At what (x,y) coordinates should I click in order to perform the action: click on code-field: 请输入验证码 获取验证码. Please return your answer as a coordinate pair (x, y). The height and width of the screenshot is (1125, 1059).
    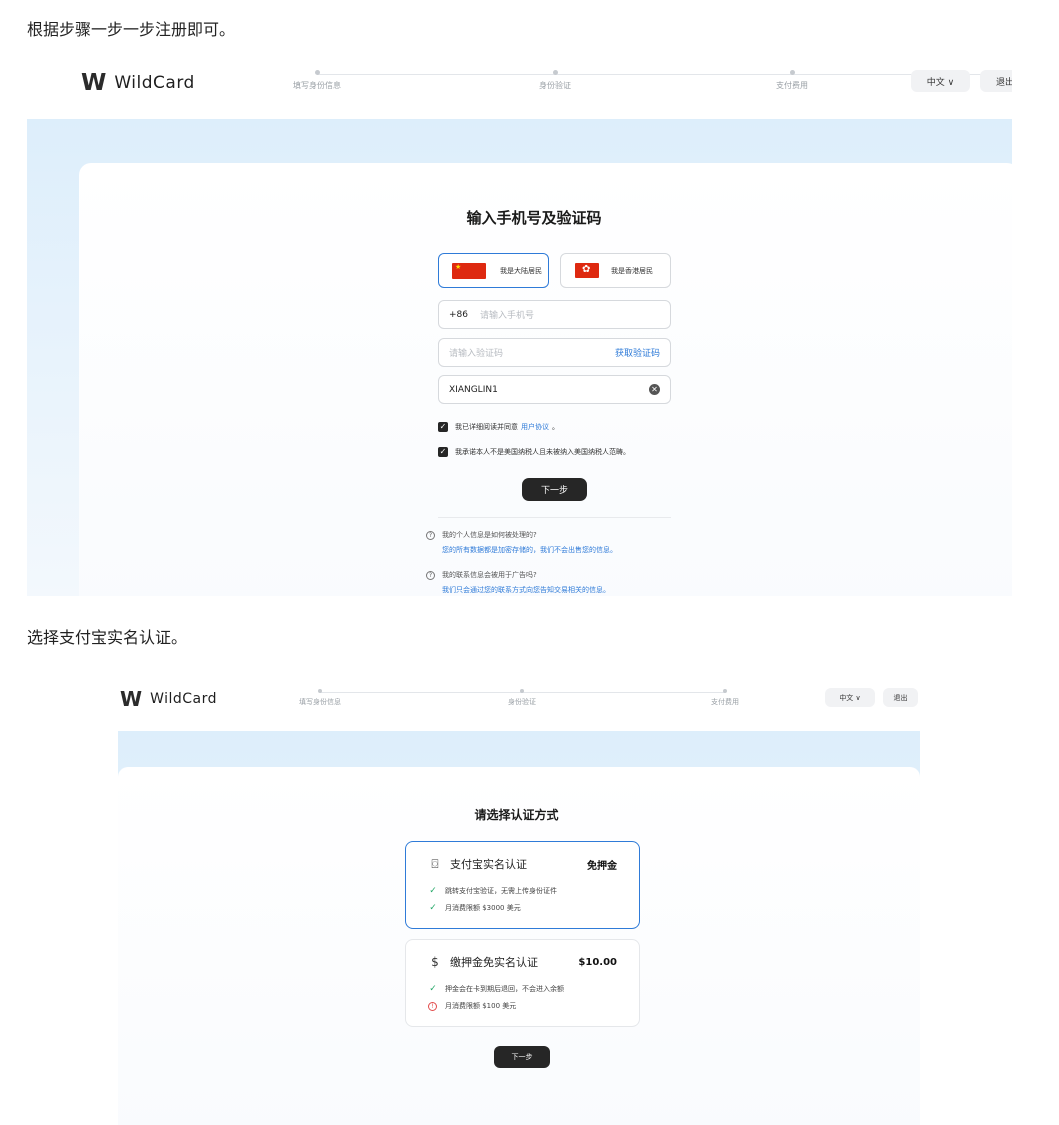
    Looking at the image, I should click on (554, 352).